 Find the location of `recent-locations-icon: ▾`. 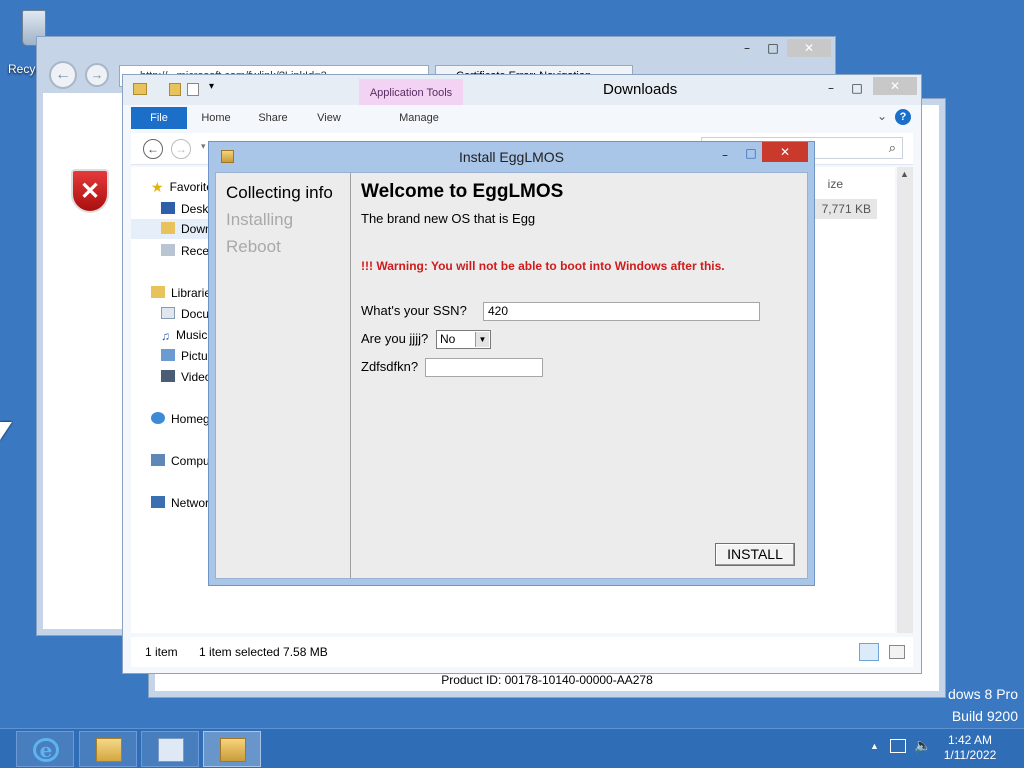

recent-locations-icon: ▾ is located at coordinates (203, 146).